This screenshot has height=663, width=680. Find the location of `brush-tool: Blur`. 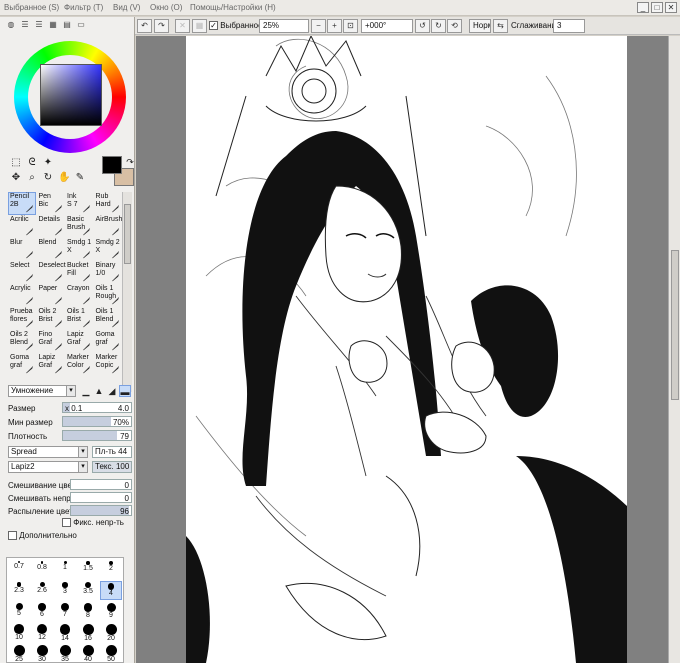

brush-tool: Blur is located at coordinates (22, 249).